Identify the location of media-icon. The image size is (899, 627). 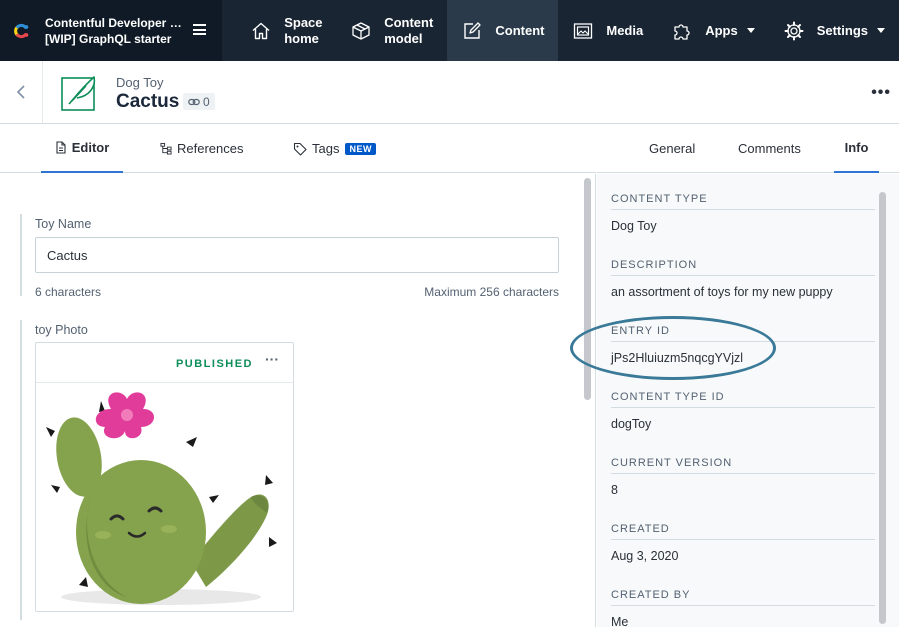
(583, 30).